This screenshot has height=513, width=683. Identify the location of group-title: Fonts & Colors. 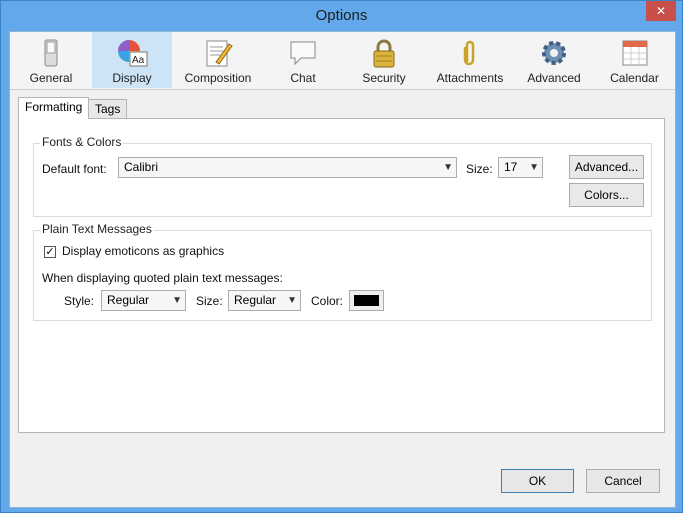
(82, 142).